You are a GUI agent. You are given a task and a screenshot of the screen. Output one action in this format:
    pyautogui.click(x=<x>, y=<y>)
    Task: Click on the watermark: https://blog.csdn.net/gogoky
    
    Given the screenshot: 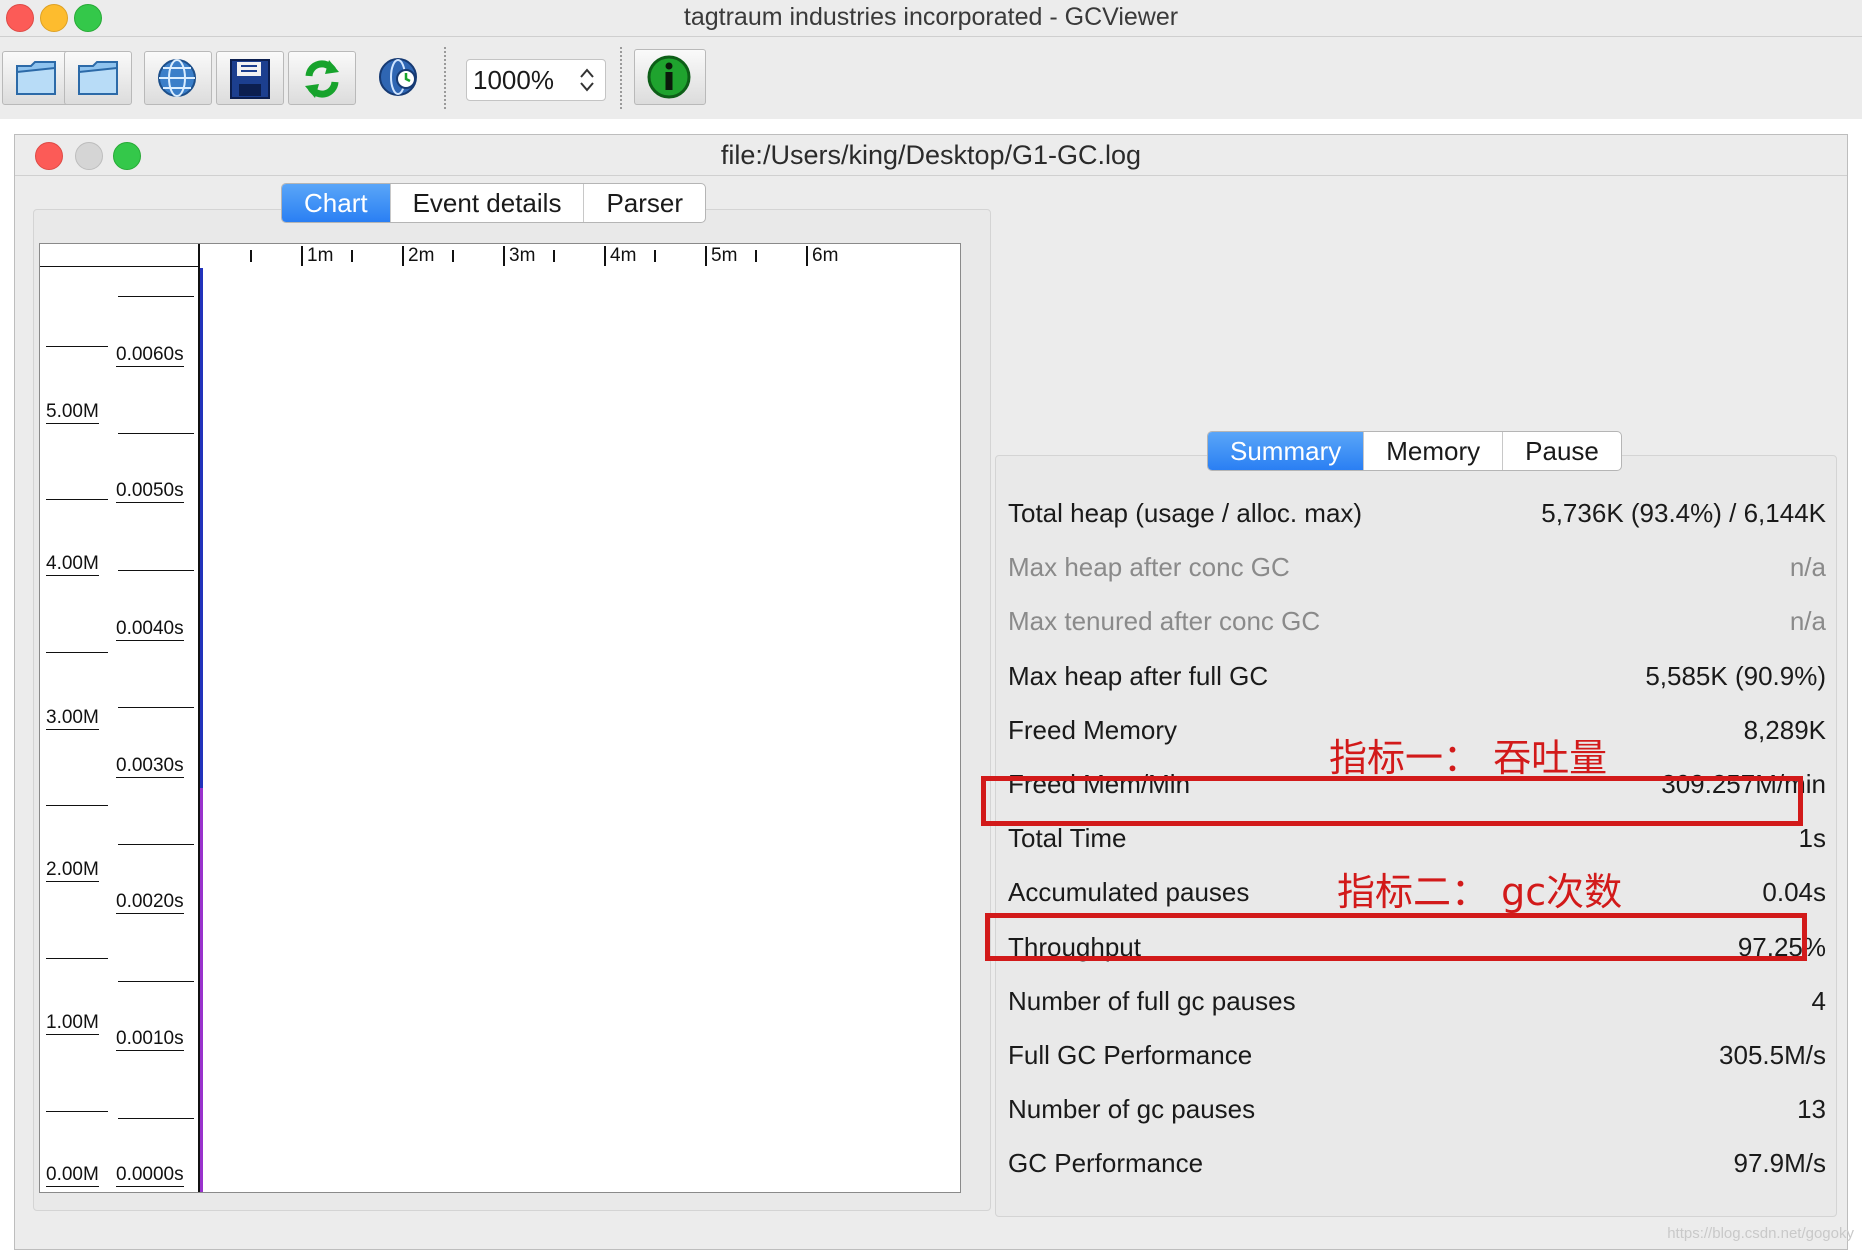 What is the action you would take?
    pyautogui.click(x=1760, y=1233)
    